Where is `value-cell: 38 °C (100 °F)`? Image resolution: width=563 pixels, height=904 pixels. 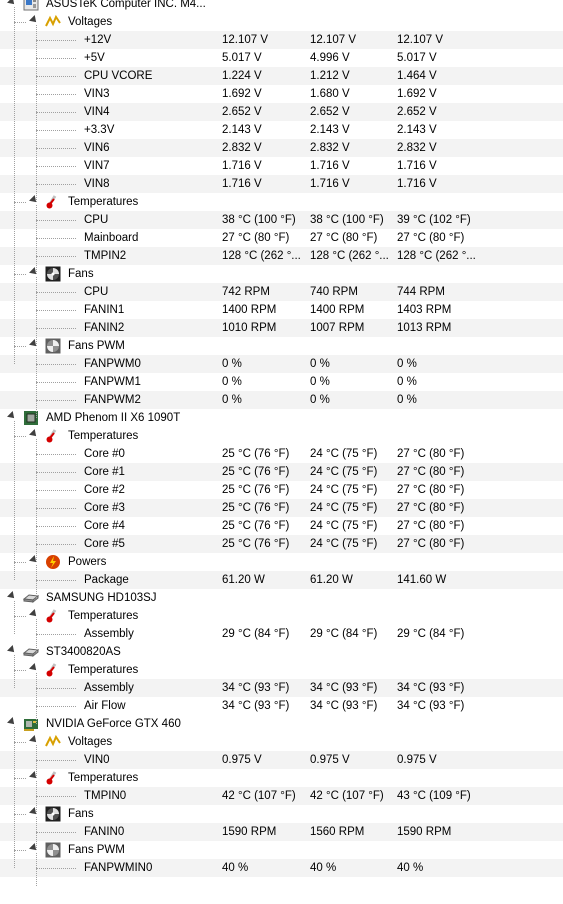 value-cell: 38 °C (100 °F) is located at coordinates (259, 220).